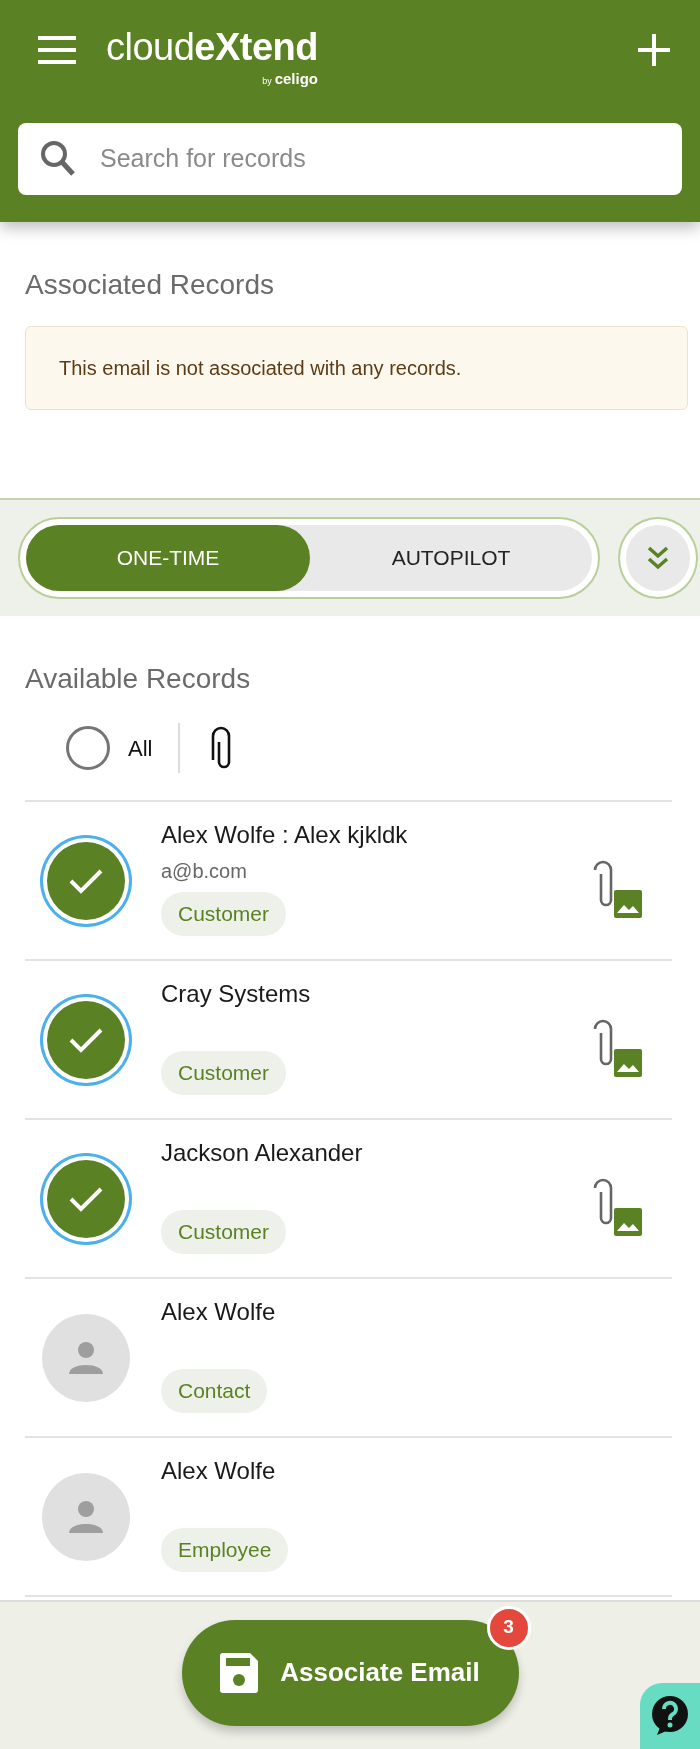 This screenshot has height=1749, width=700. Describe the element at coordinates (285, 835) in the screenshot. I see `record-name: Alex Wolfe : Alex kjkldk` at that location.